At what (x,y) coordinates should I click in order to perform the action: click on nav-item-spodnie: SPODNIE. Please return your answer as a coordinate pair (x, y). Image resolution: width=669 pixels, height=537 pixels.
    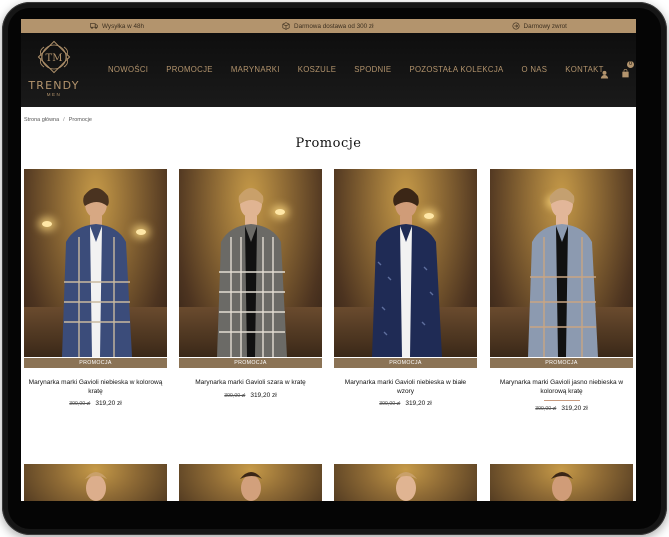
    Looking at the image, I should click on (372, 69).